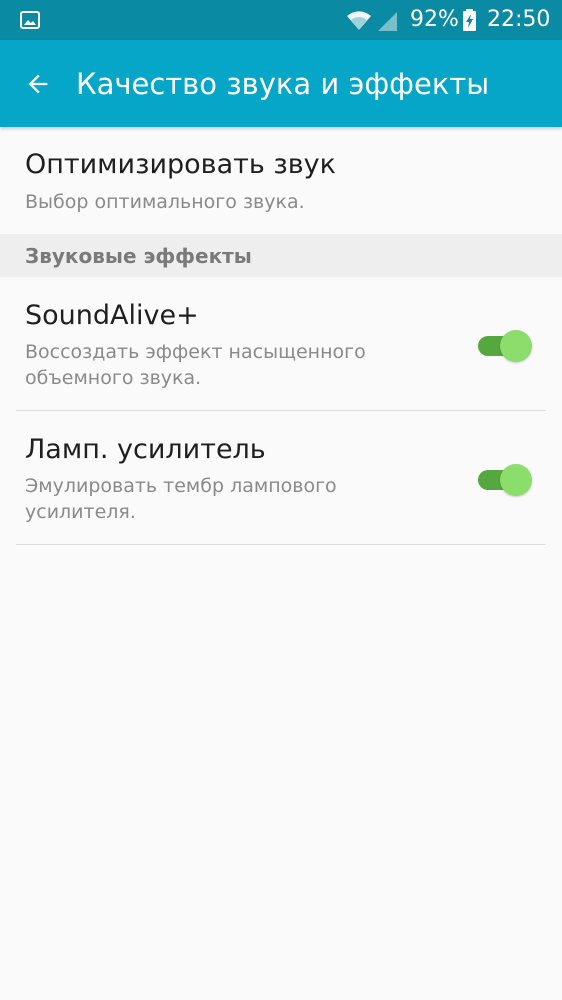 This screenshot has height=1000, width=562. Describe the element at coordinates (387, 21) in the screenshot. I see `signal-icon` at that location.